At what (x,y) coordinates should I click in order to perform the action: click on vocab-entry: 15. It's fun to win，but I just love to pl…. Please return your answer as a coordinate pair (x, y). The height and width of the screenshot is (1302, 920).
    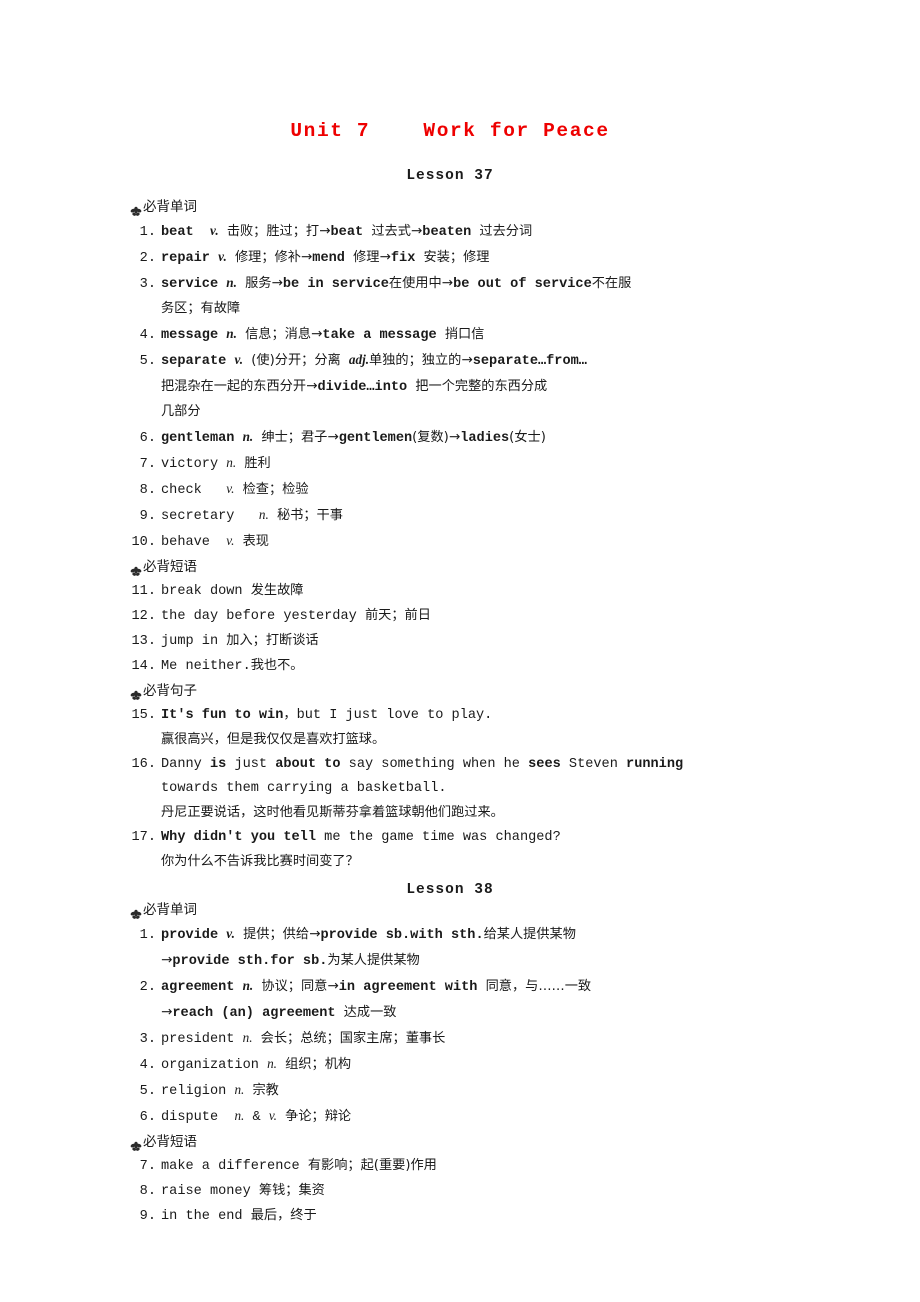
    Looking at the image, I should click on (450, 715).